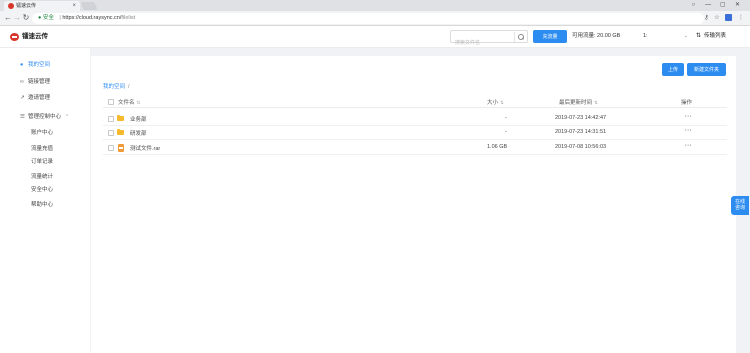 The width and height of the screenshot is (750, 353). I want to click on column-size: 大小 ⇅, so click(495, 102).